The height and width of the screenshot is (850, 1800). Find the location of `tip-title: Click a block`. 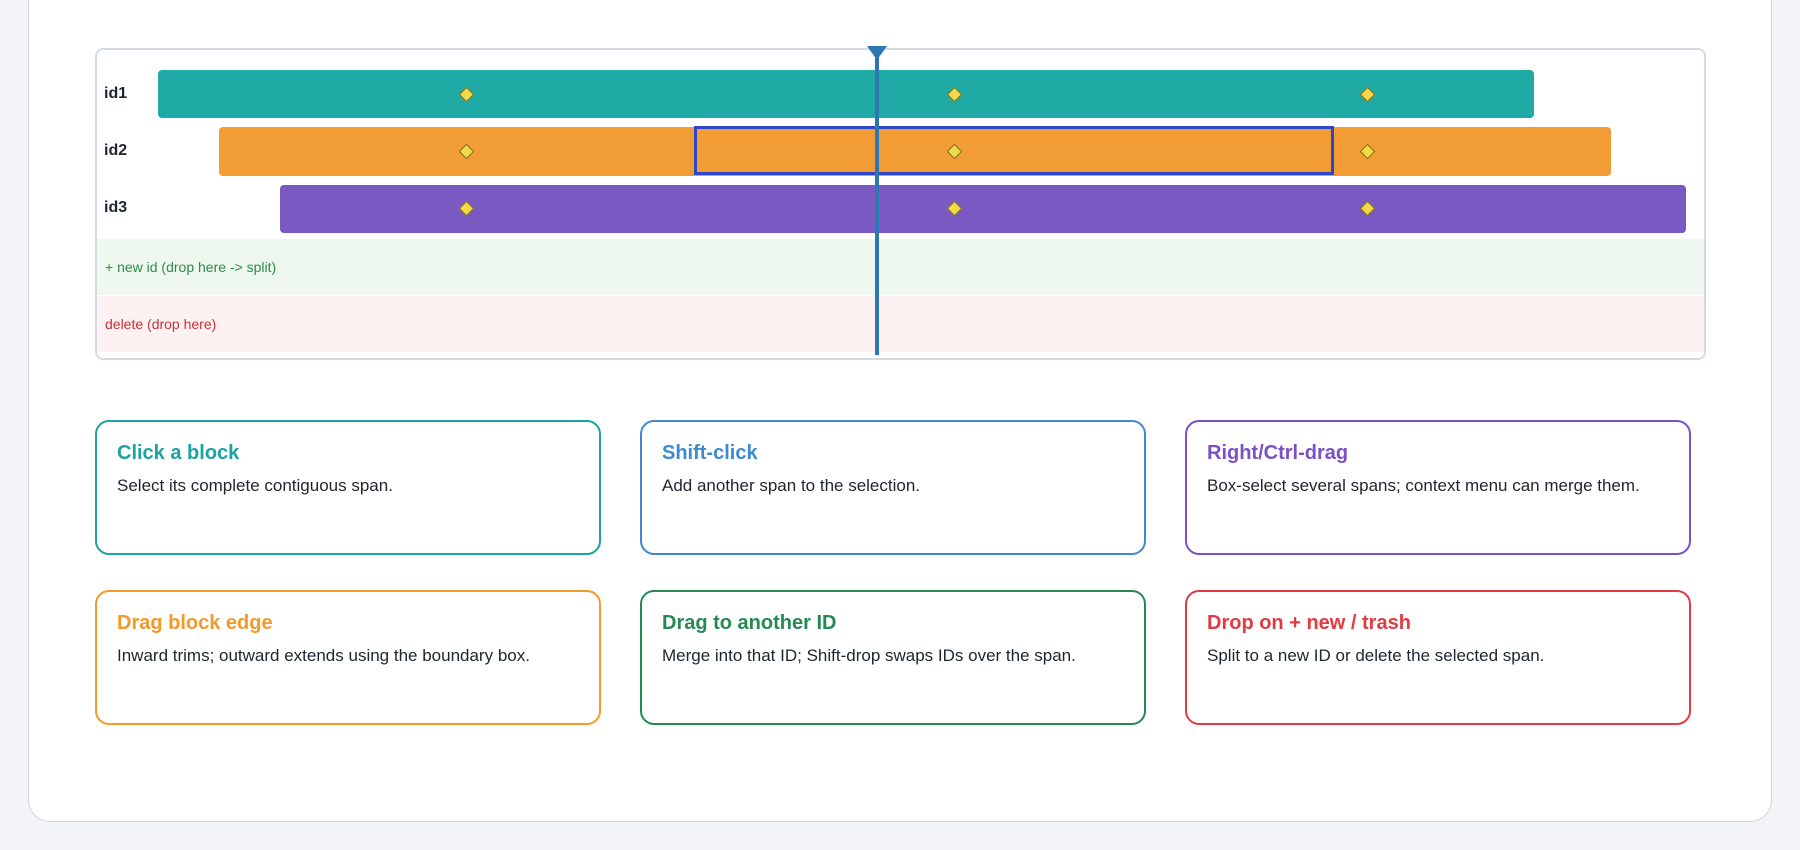

tip-title: Click a block is located at coordinates (178, 453).